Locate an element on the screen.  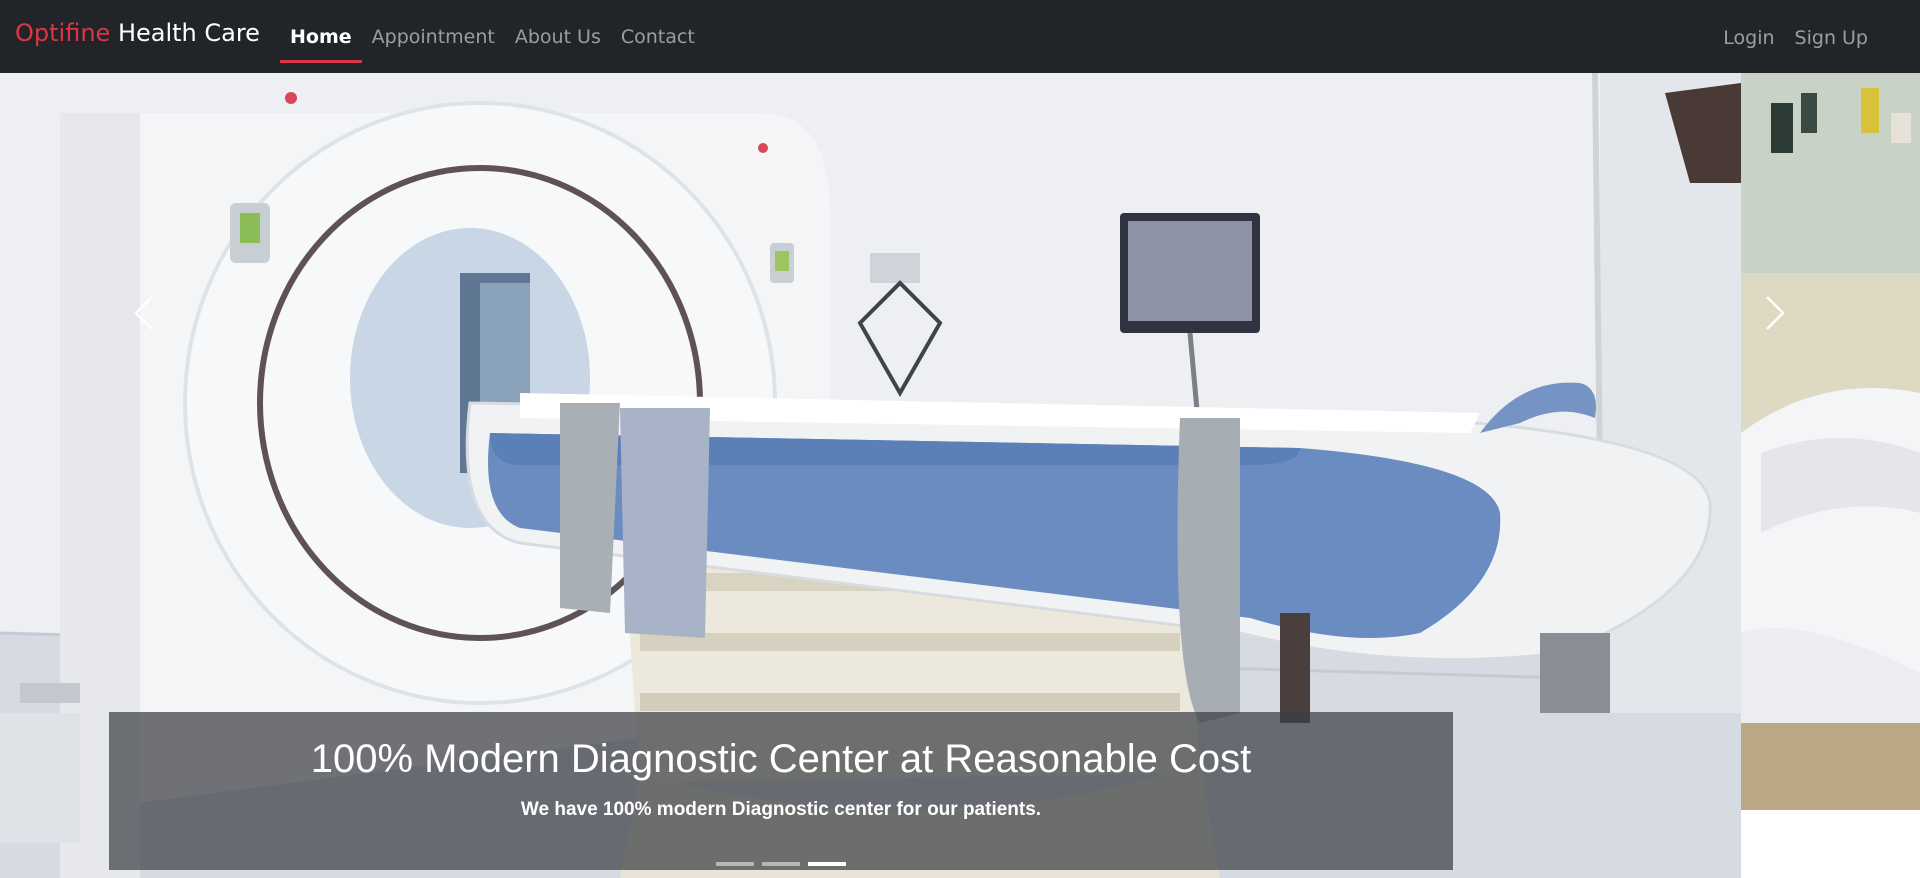
nav-contact-link: Contact is located at coordinates (658, 36).